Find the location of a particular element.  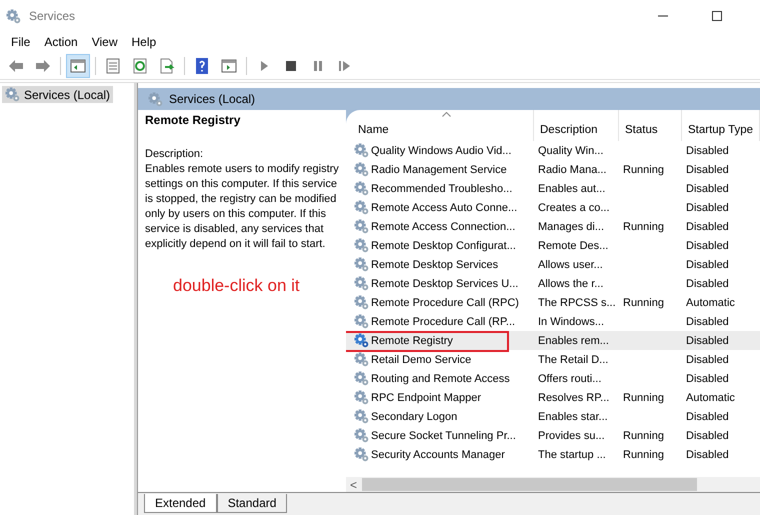

service-row: Remote Desktop Services U... Allows the r... Disabled is located at coordinates (553, 283).